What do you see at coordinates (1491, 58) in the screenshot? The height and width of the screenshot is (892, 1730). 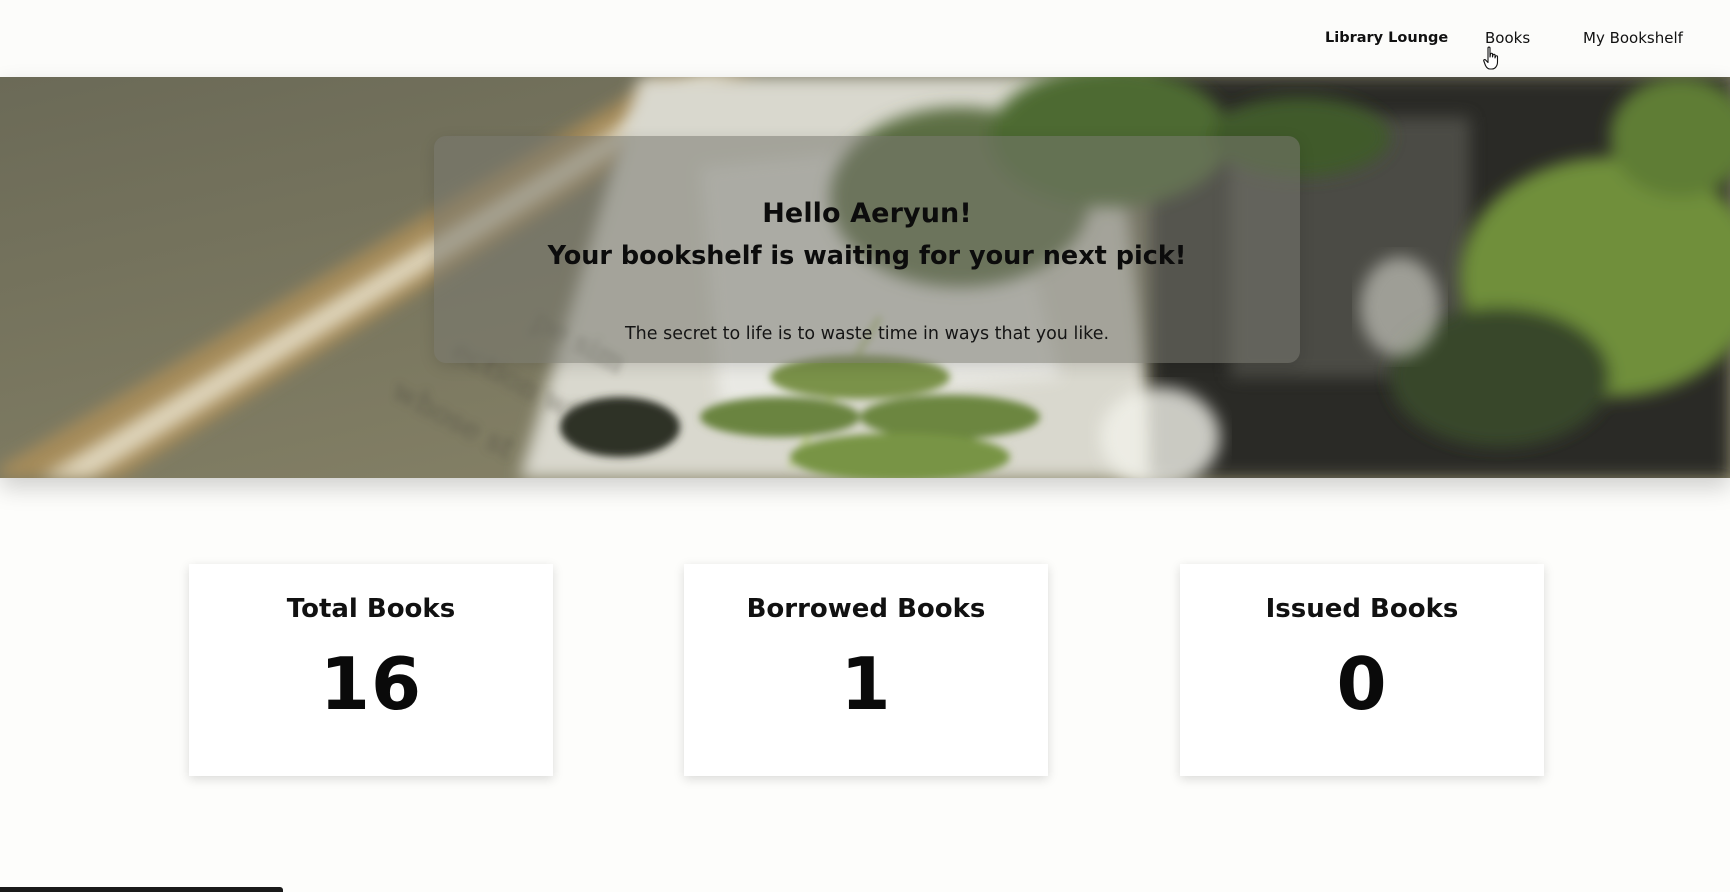 I see `hand-pointer-icon` at bounding box center [1491, 58].